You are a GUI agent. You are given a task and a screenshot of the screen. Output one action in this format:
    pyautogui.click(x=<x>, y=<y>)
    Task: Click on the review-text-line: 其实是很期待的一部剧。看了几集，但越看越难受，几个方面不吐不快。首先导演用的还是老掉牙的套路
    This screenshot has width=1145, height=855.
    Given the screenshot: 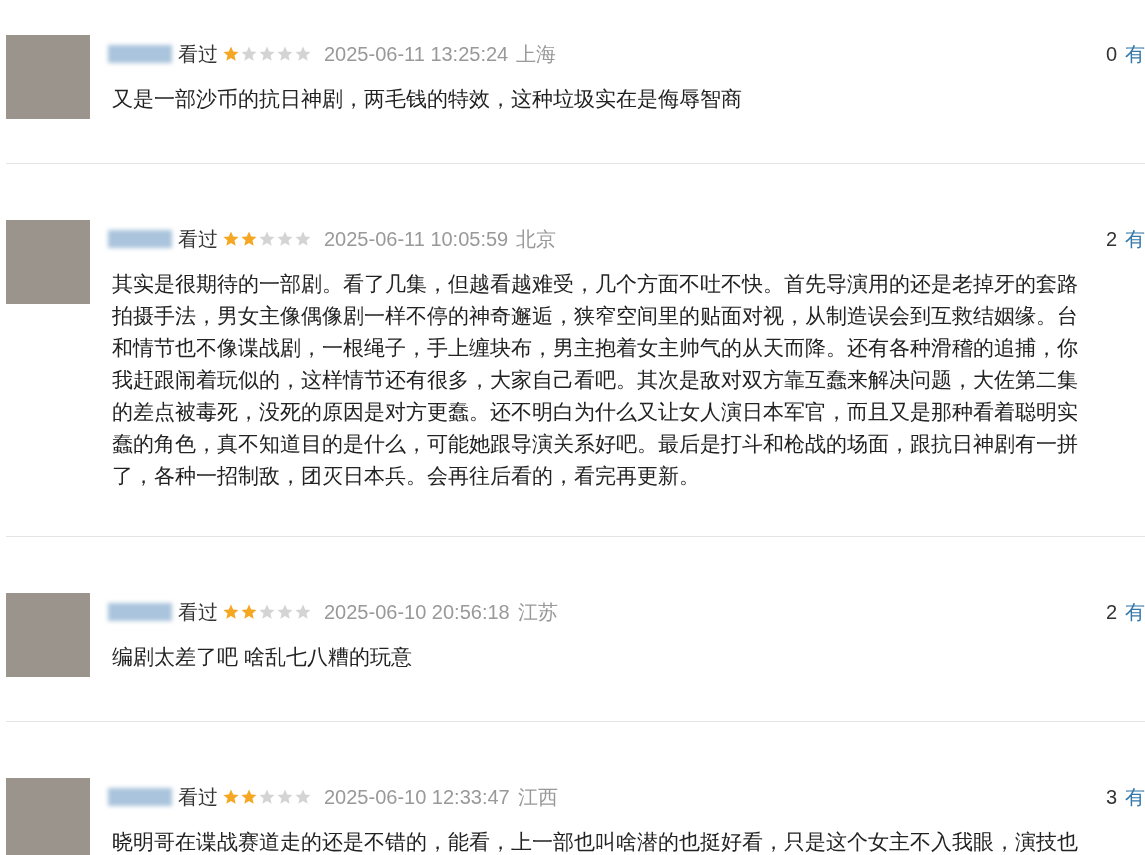 What is the action you would take?
    pyautogui.click(x=595, y=284)
    